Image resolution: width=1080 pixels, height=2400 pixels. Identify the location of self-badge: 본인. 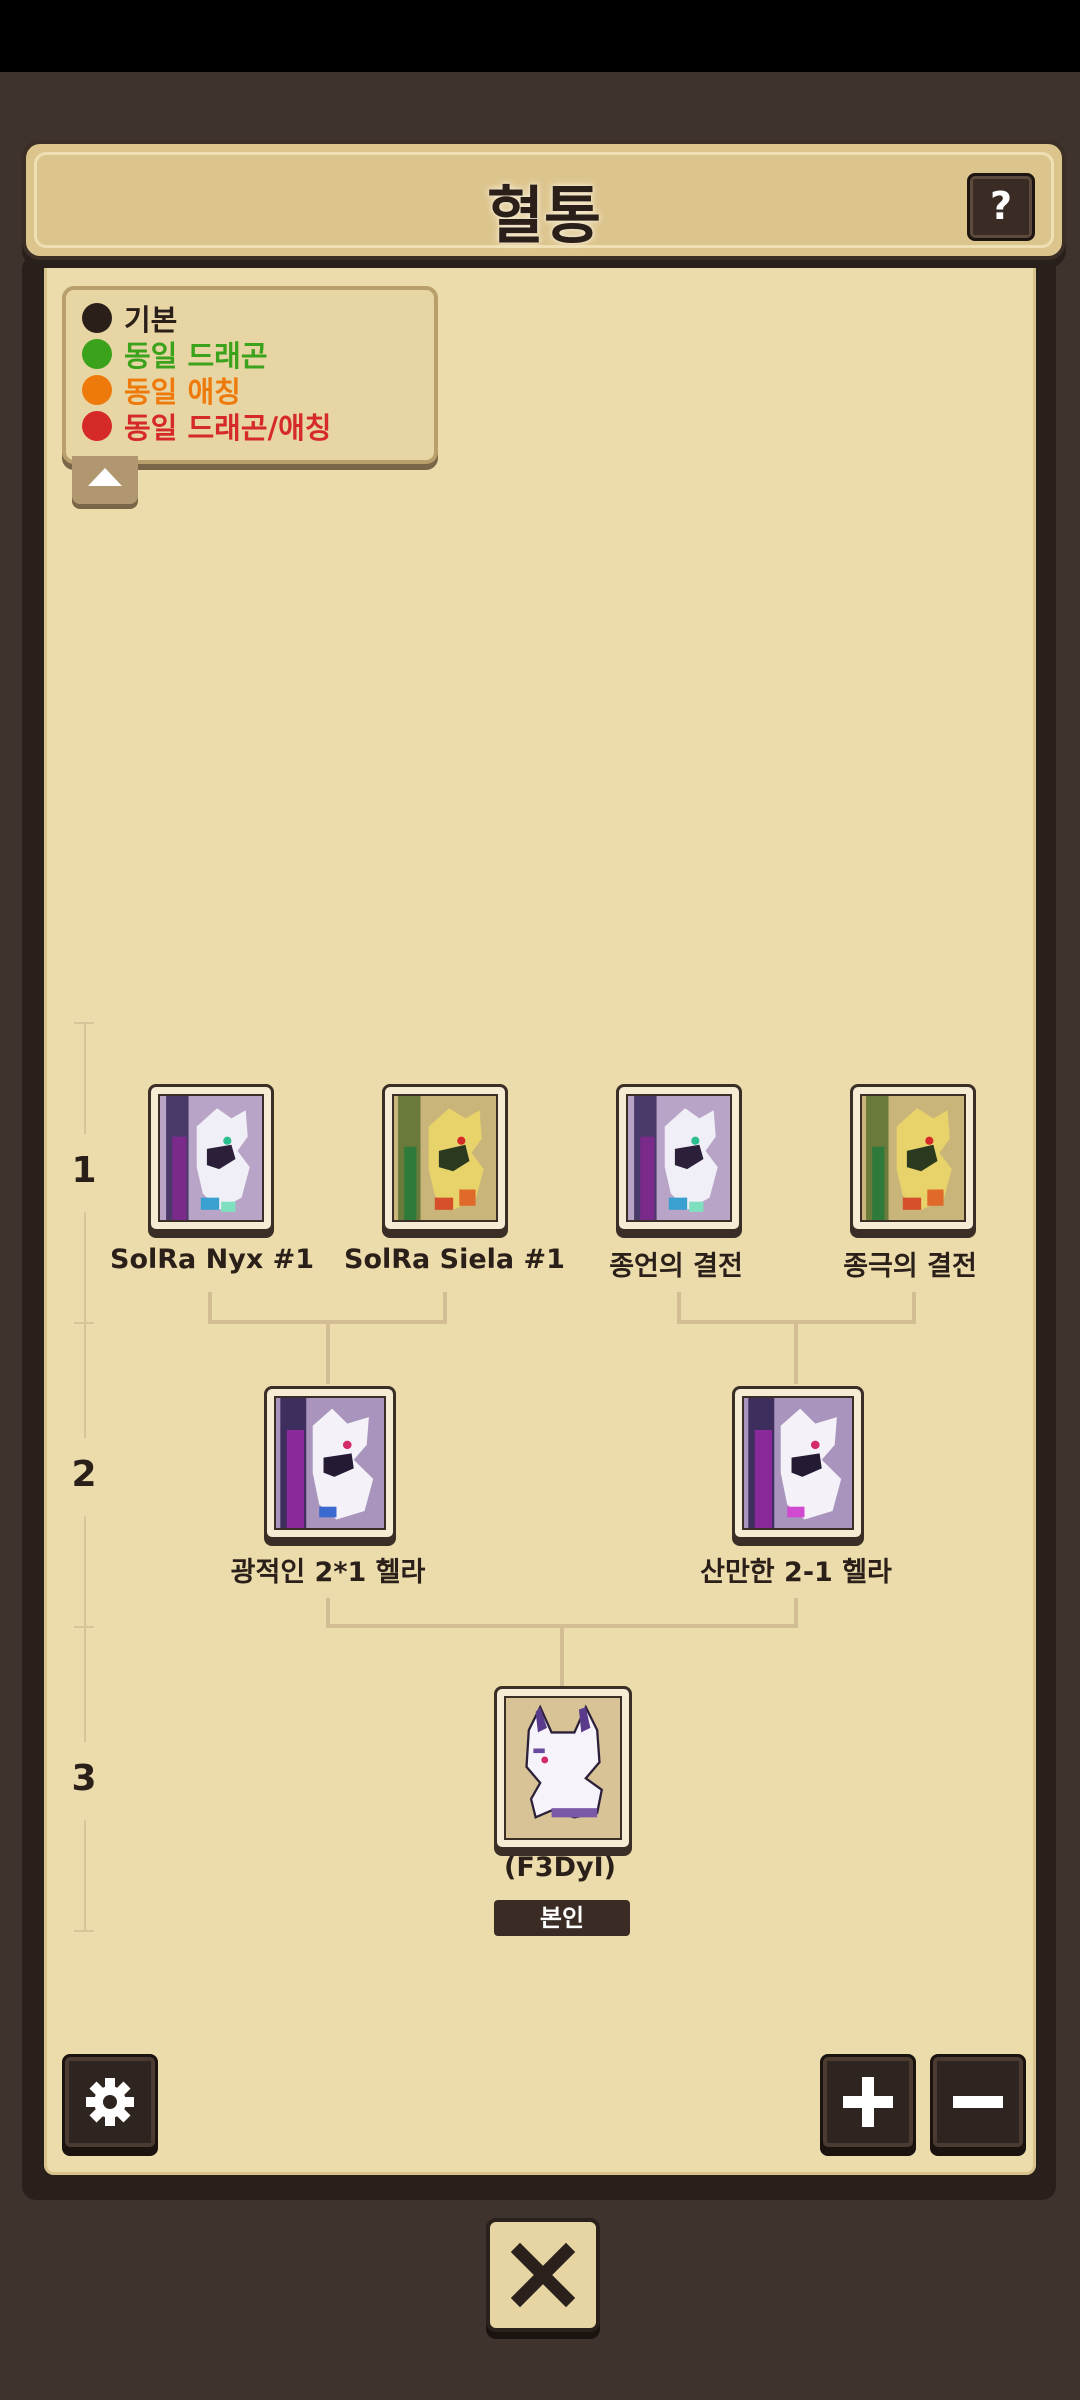
(562, 1918).